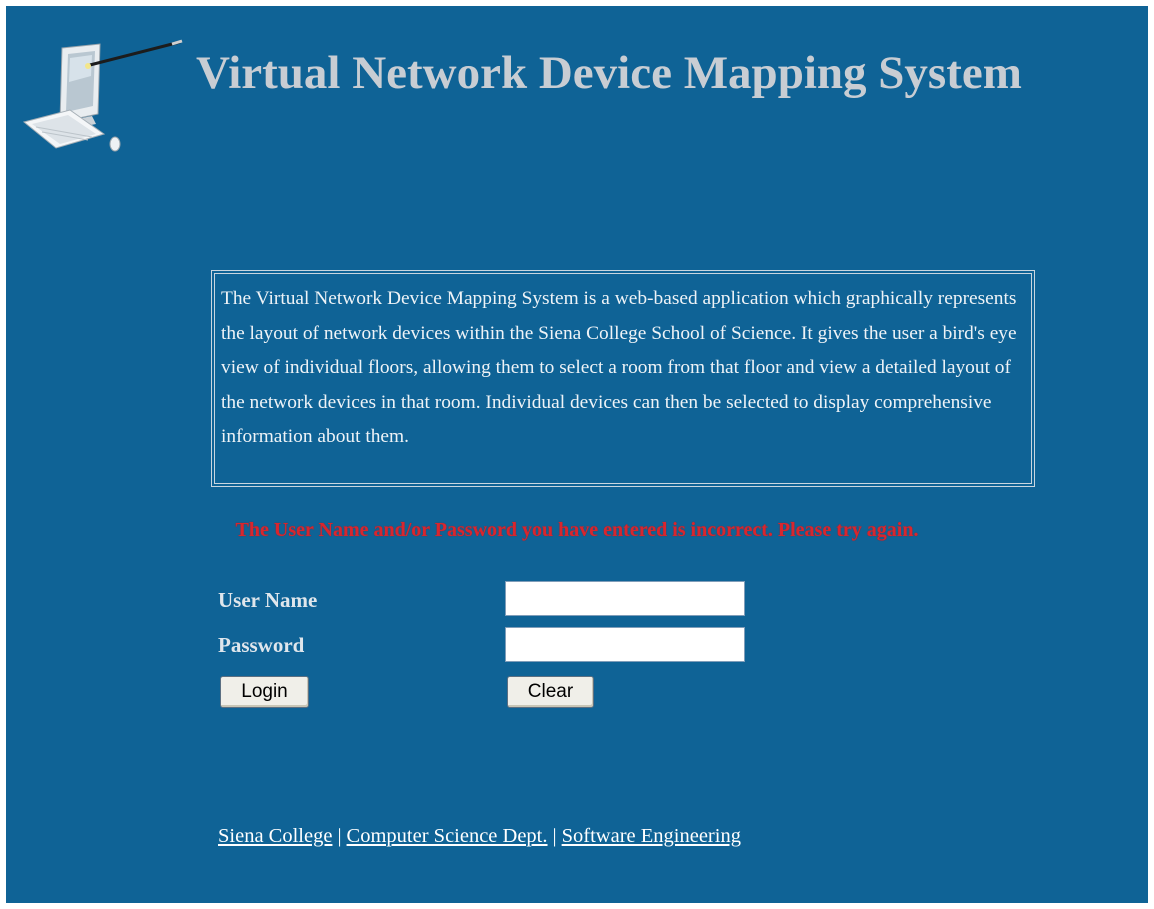  What do you see at coordinates (264, 692) in the screenshot?
I see `login-button: Login` at bounding box center [264, 692].